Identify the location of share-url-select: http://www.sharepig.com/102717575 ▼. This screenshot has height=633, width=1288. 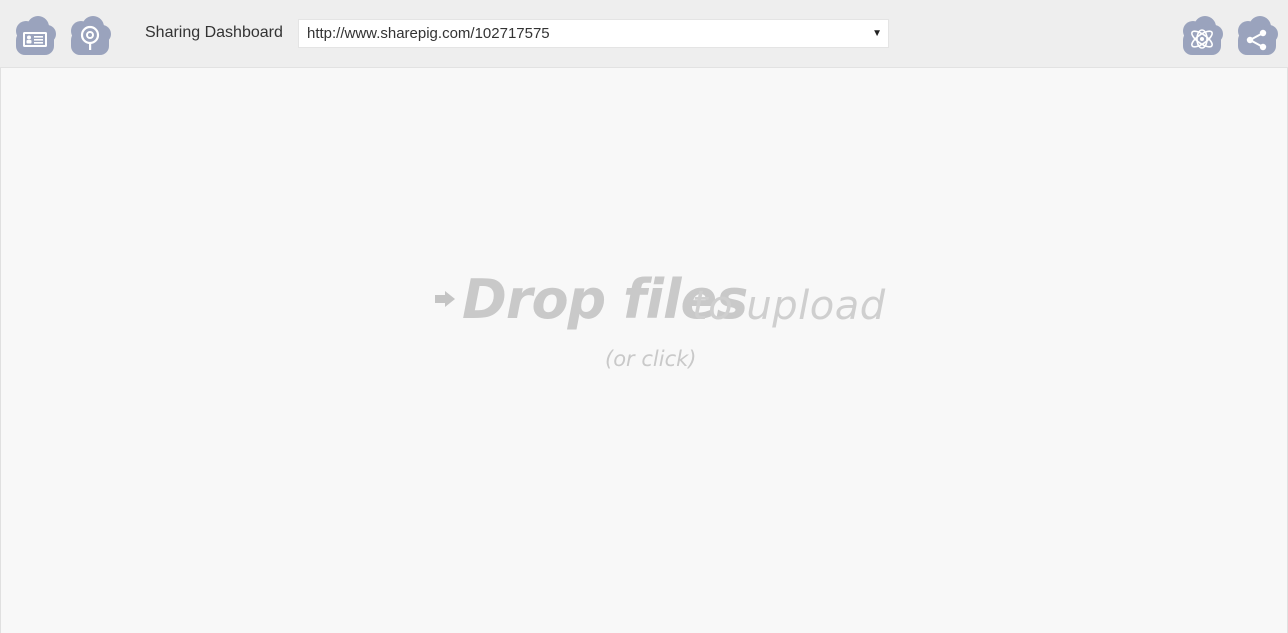
(593, 33).